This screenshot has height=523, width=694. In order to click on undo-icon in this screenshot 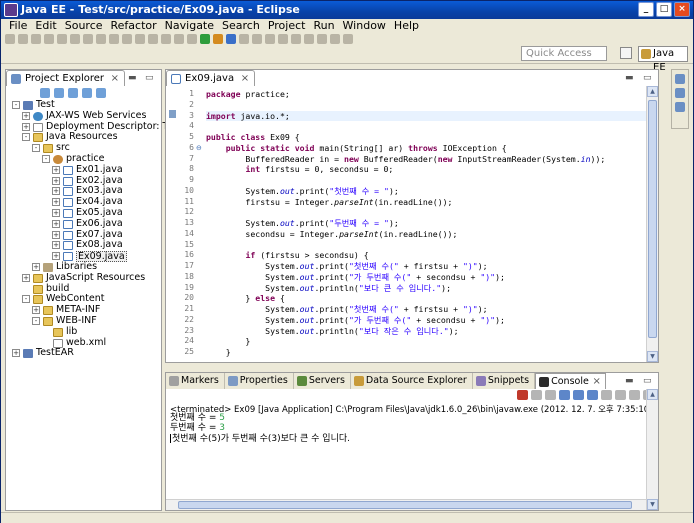, I will do `click(153, 39)`.